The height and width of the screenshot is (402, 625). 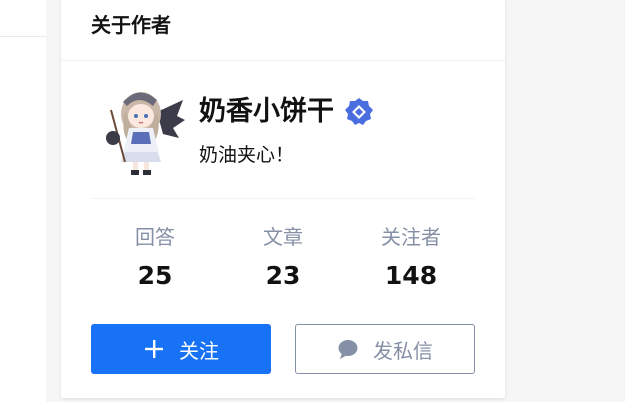 I want to click on stat-articles: 文章 23, so click(x=283, y=257).